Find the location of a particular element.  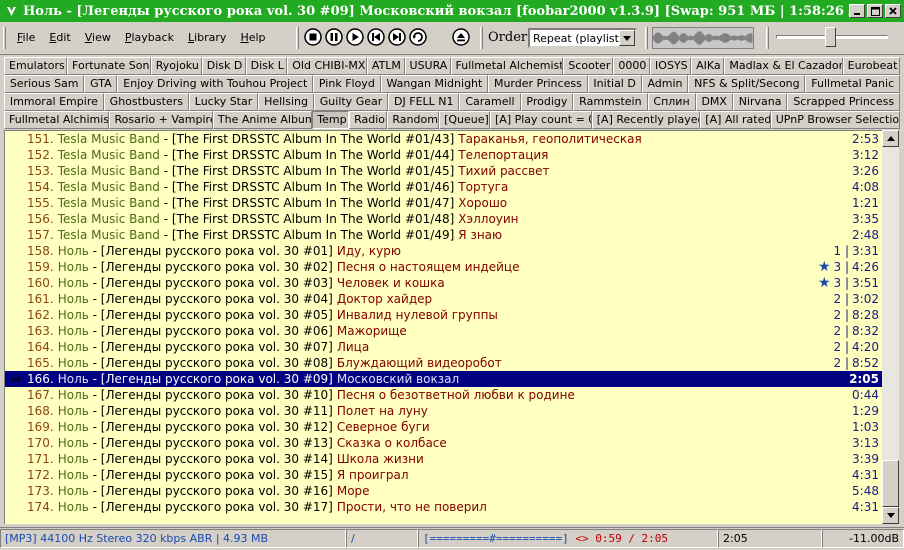

tab--queue-: [Queue] is located at coordinates (464, 120).